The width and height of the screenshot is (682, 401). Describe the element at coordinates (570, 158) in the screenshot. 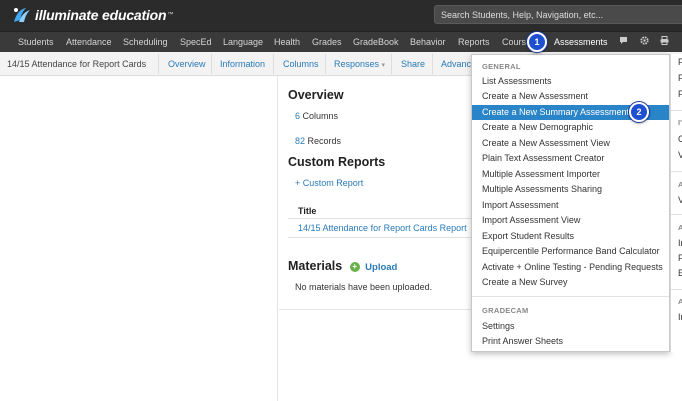

I see `menu-item-plain-text-creator: Plain Text Assessment Creator` at that location.